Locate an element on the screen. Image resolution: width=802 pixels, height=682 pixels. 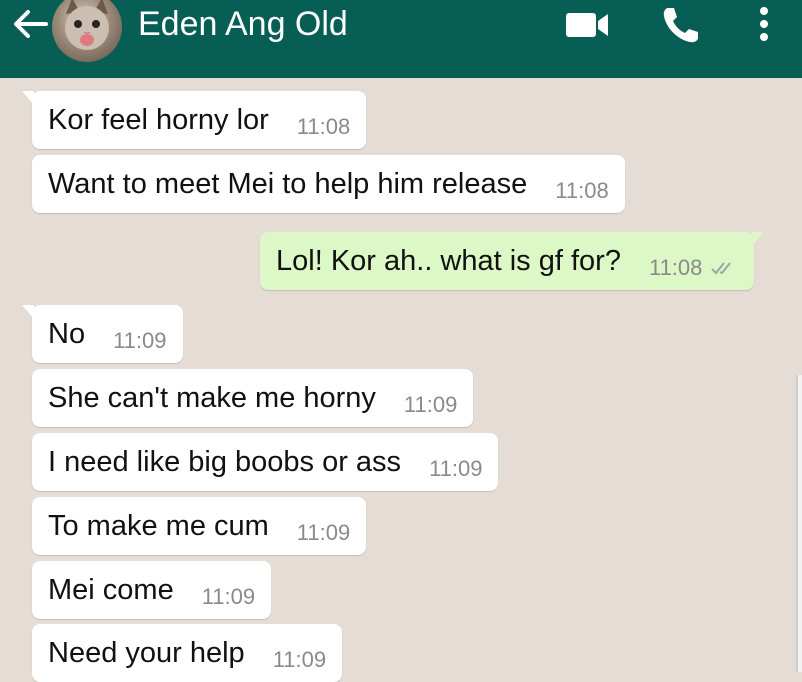
message-text: Kor feel horny lor is located at coordinates (158, 119).